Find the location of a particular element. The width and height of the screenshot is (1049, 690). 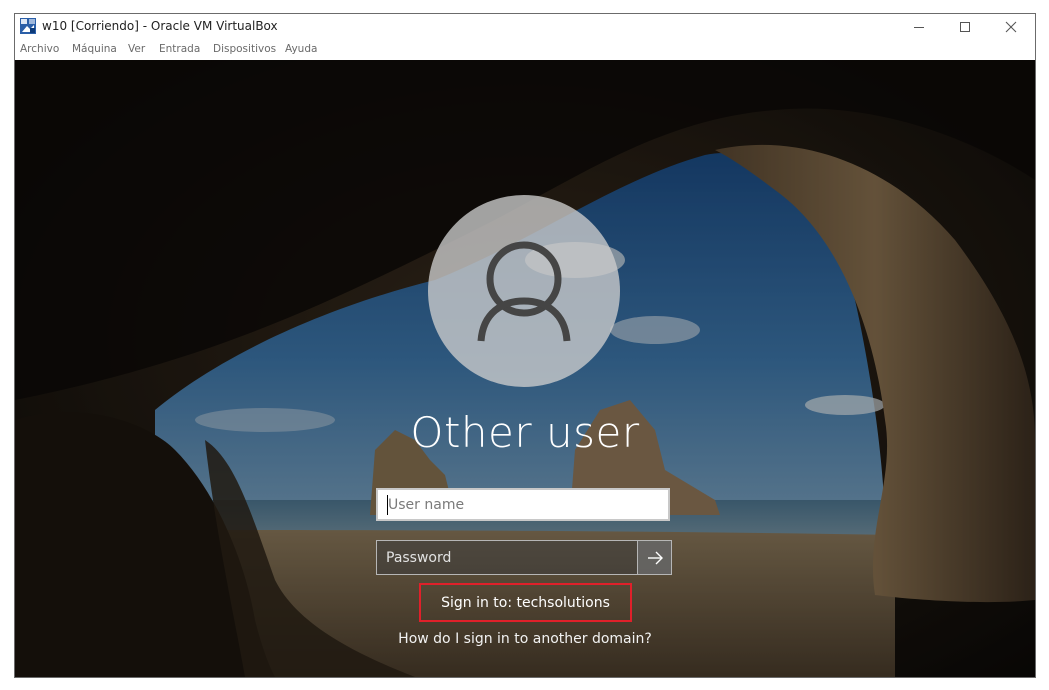

window-title: w10 [Corriendo] - Oracle VM VirtualBox is located at coordinates (160, 26).